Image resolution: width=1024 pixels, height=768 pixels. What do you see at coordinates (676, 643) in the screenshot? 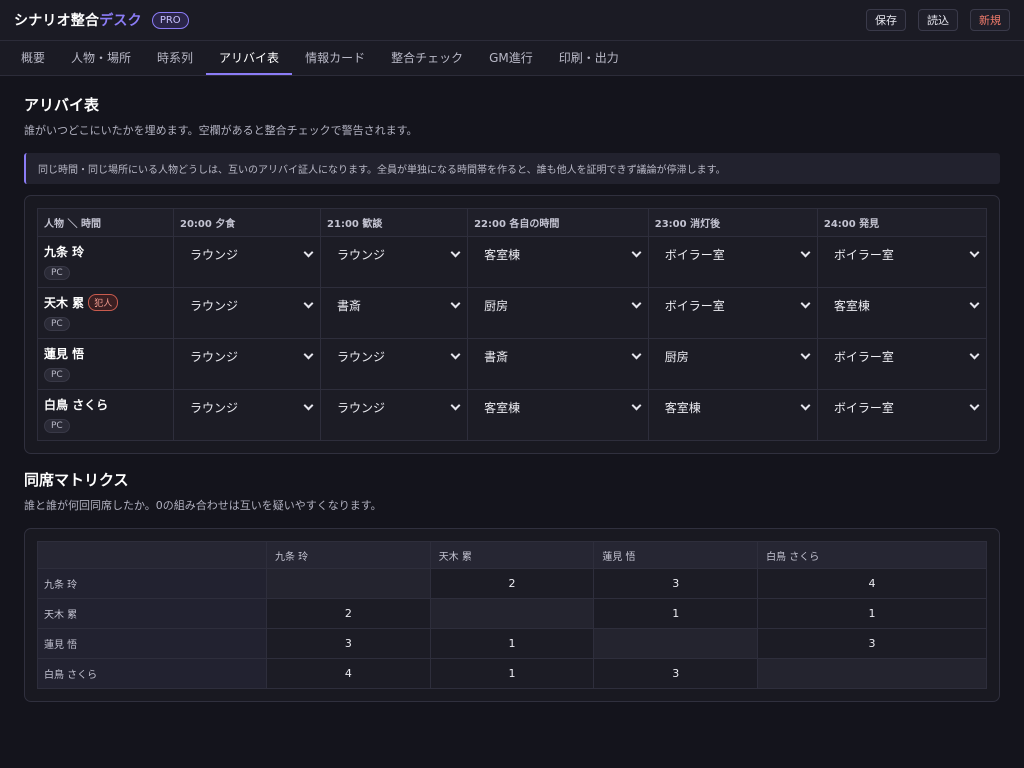
I see `matrix-self-cell` at bounding box center [676, 643].